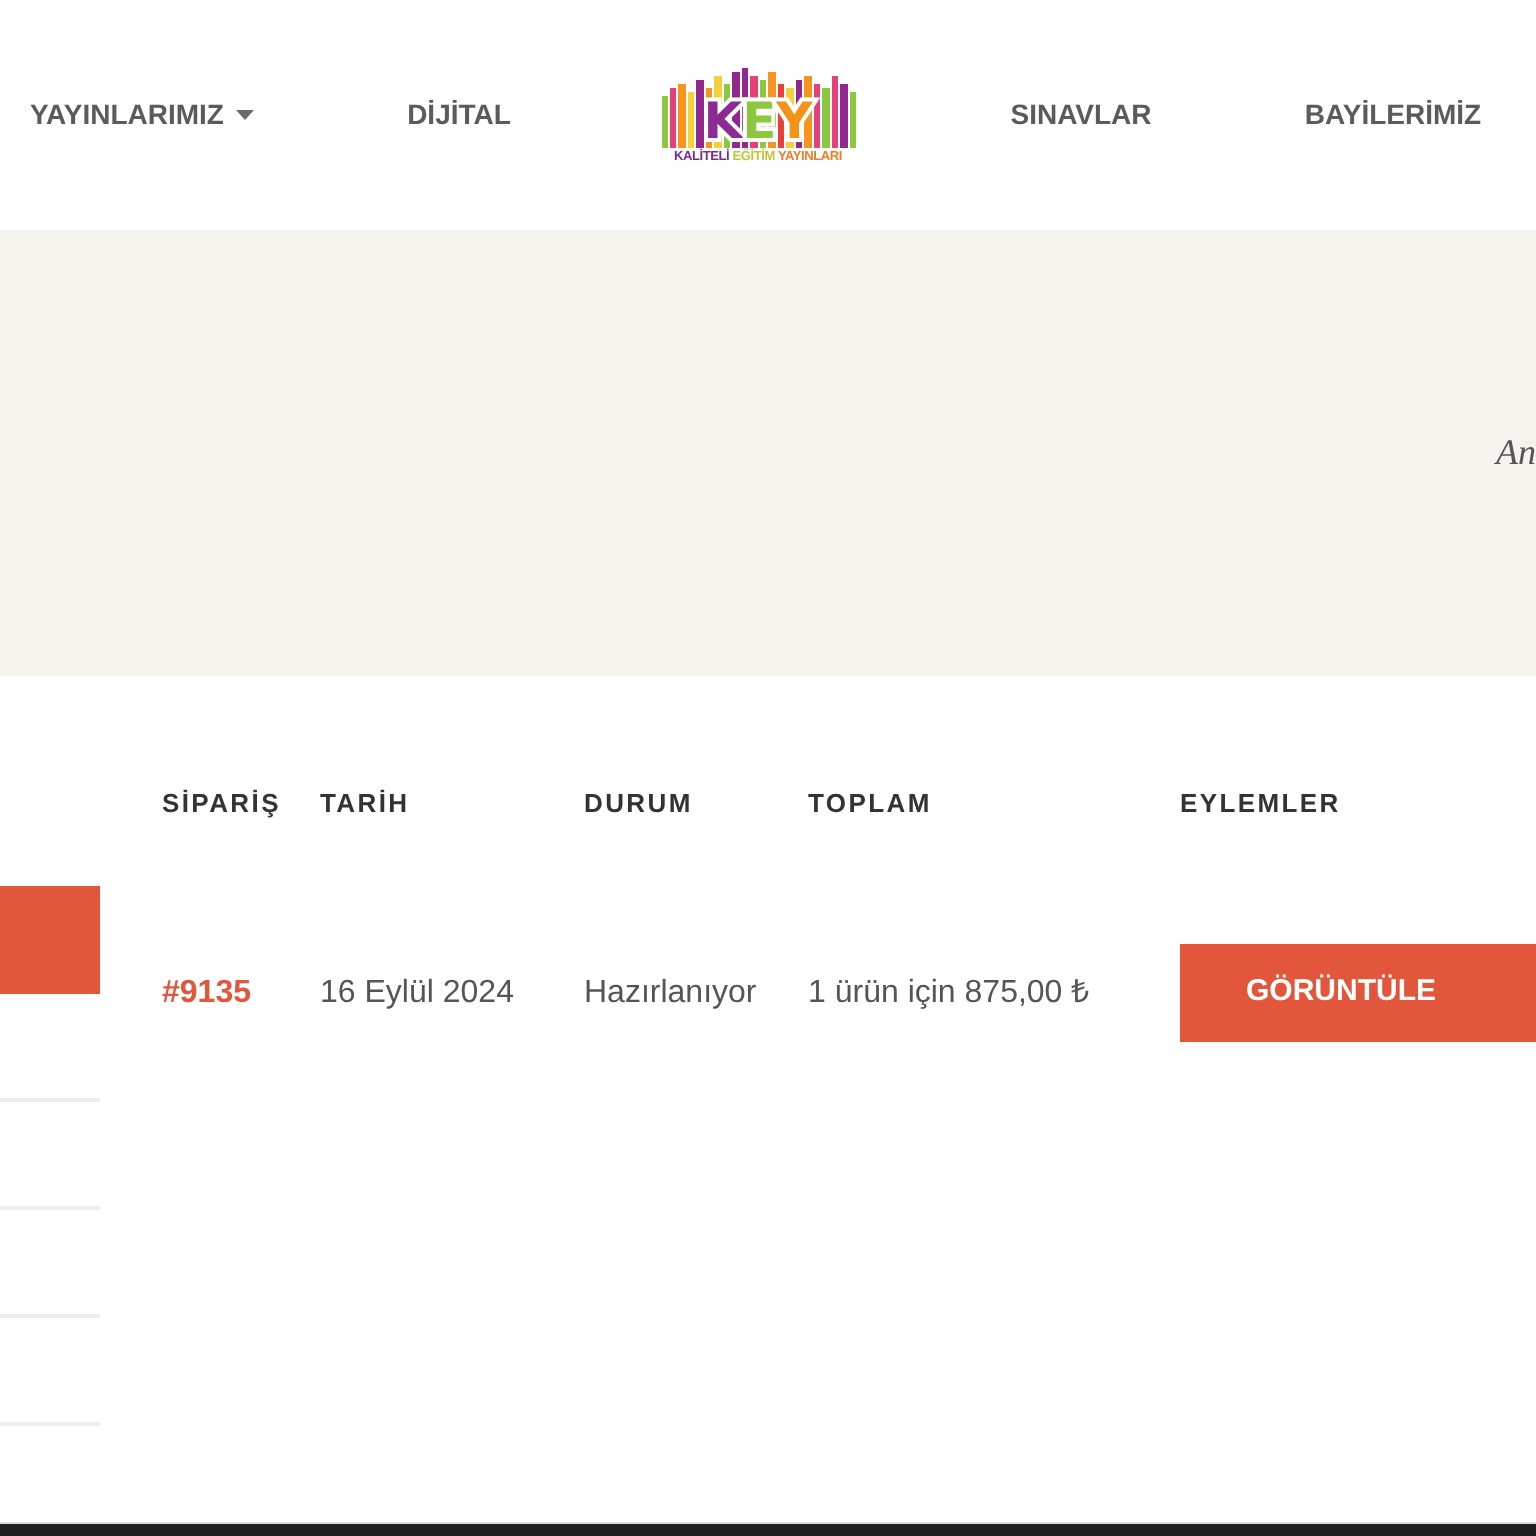 Image resolution: width=1536 pixels, height=1536 pixels. I want to click on order-date: 16 Eylül 2024, so click(417, 993).